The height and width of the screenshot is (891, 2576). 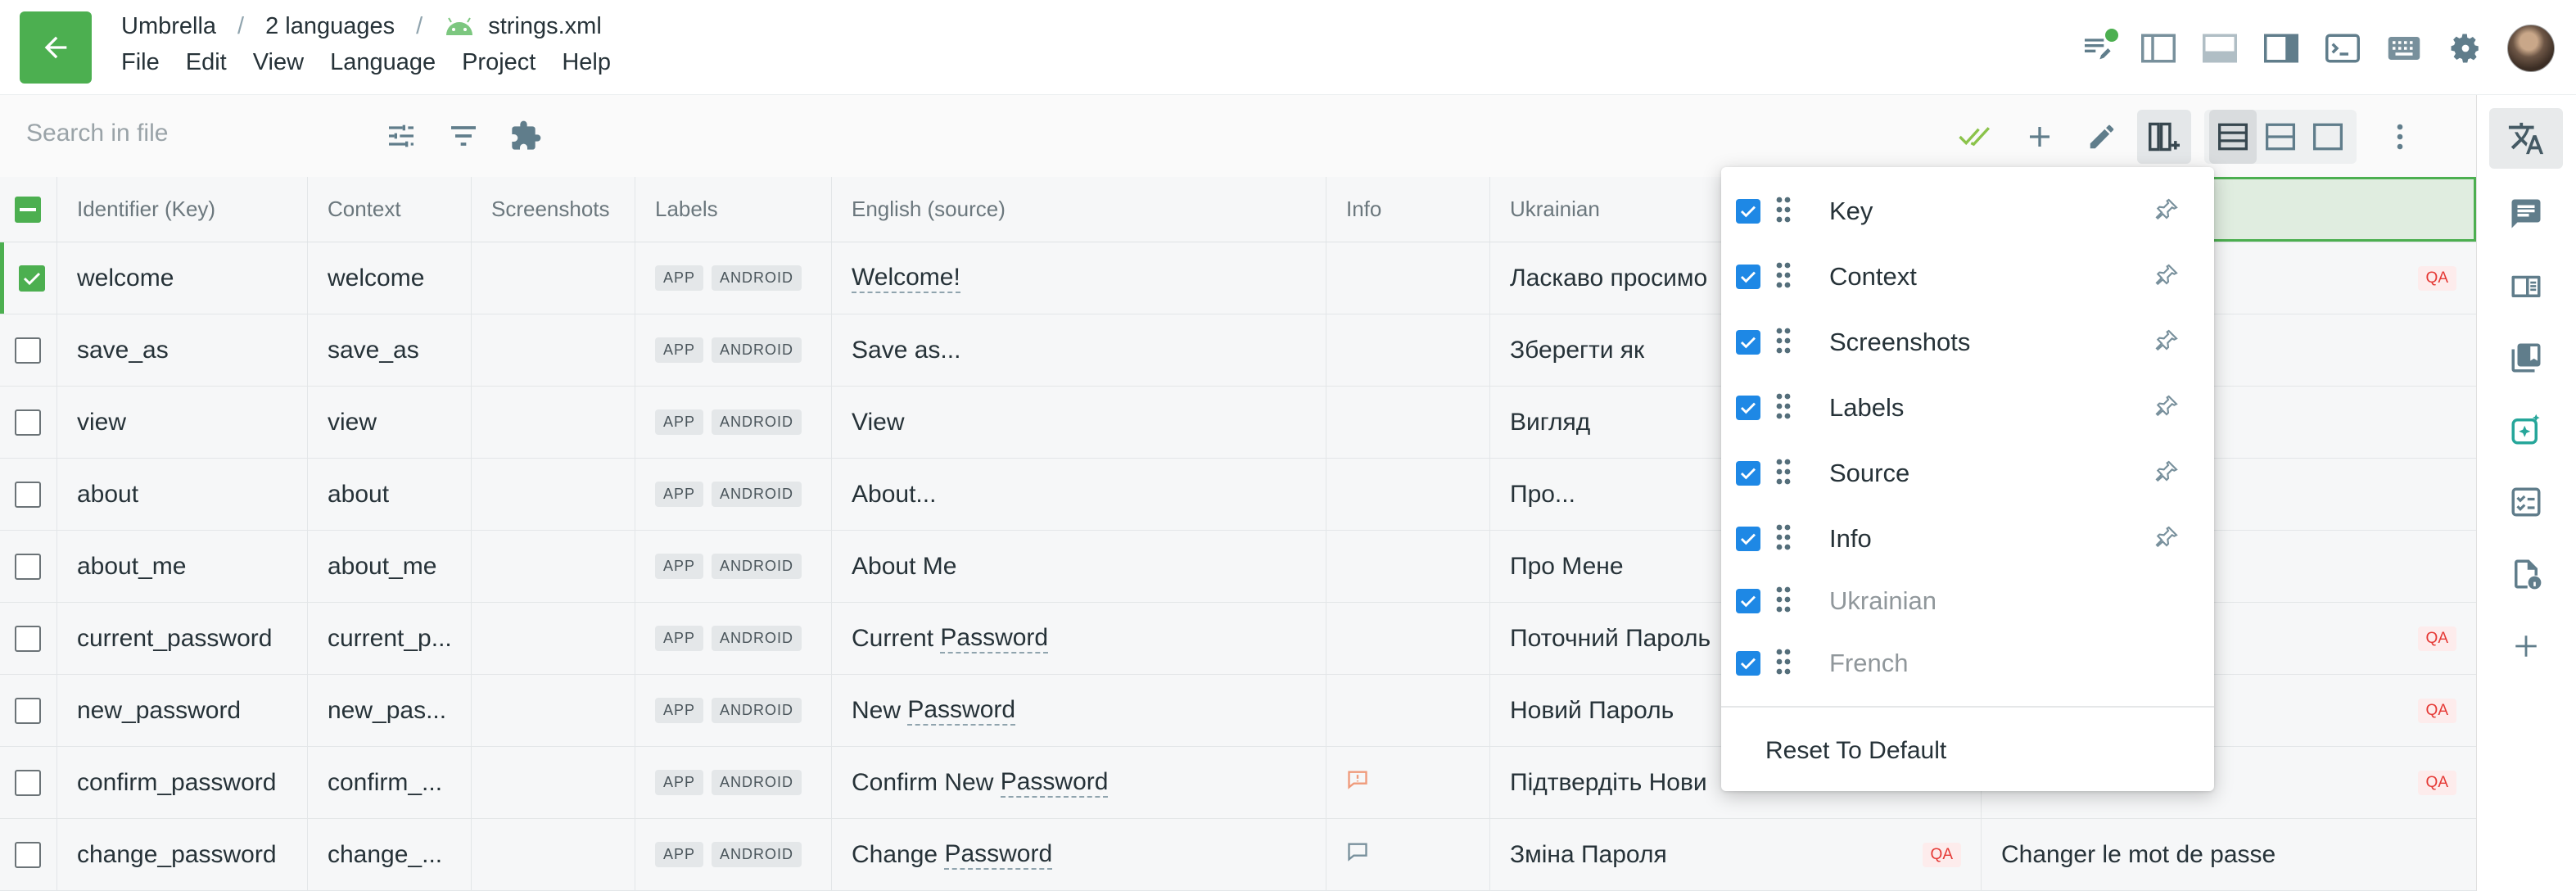 What do you see at coordinates (401, 136) in the screenshot?
I see `tune-sliders-icon` at bounding box center [401, 136].